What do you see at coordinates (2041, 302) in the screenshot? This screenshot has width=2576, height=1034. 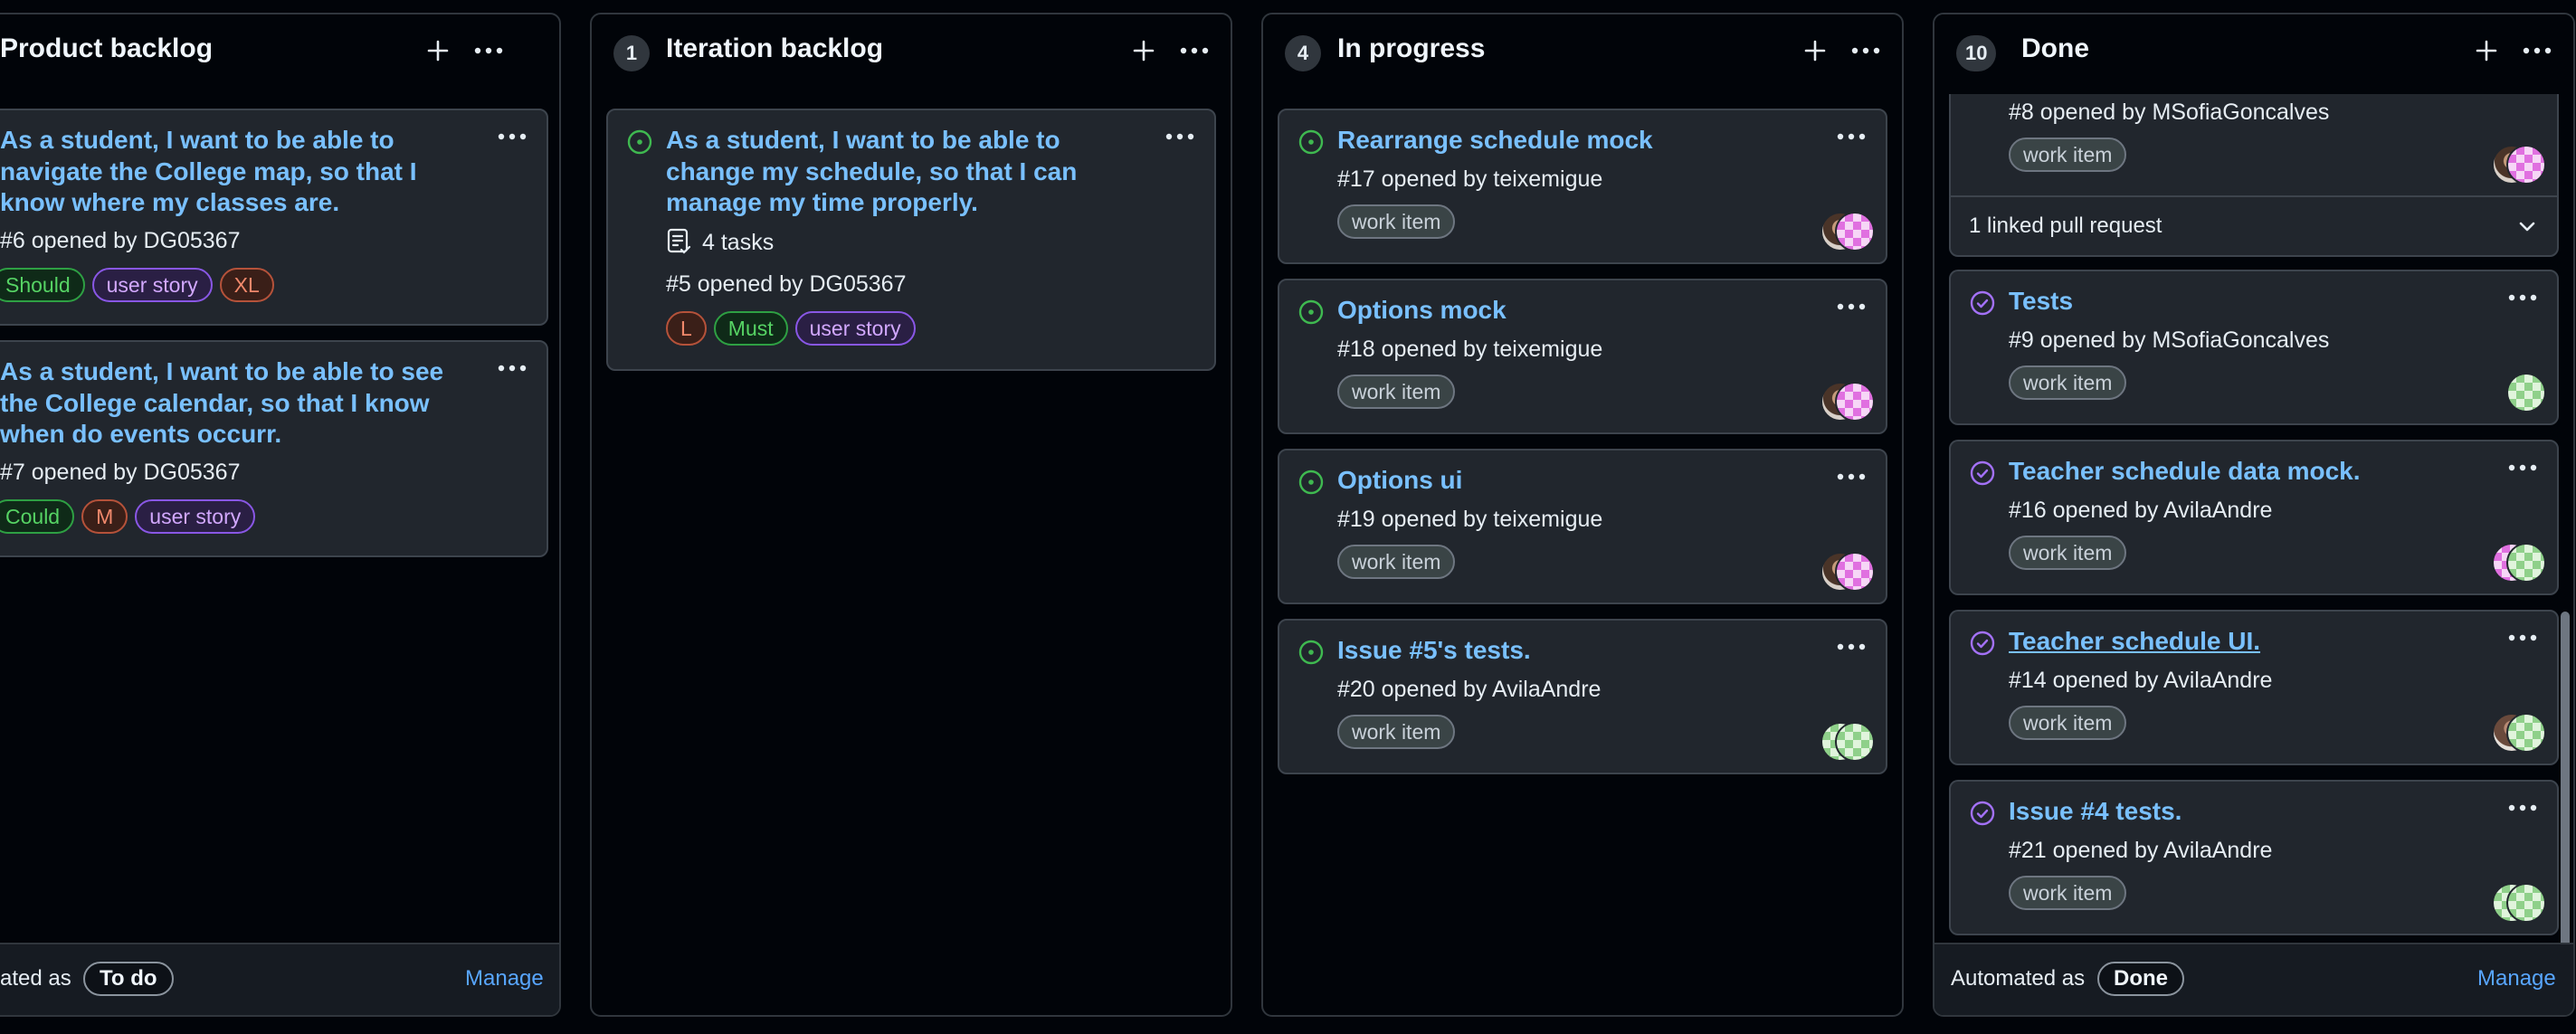 I see `card-title-link: Tests` at bounding box center [2041, 302].